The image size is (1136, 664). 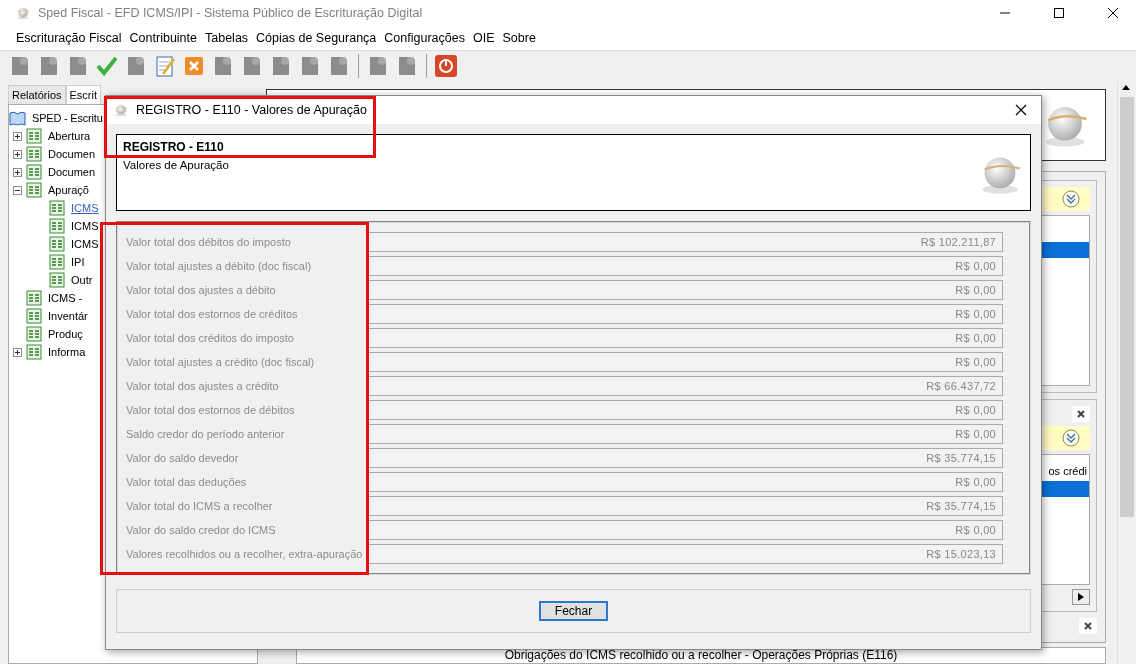 What do you see at coordinates (209, 242) in the screenshot?
I see `field-label: Valor total dos débitos do imposto` at bounding box center [209, 242].